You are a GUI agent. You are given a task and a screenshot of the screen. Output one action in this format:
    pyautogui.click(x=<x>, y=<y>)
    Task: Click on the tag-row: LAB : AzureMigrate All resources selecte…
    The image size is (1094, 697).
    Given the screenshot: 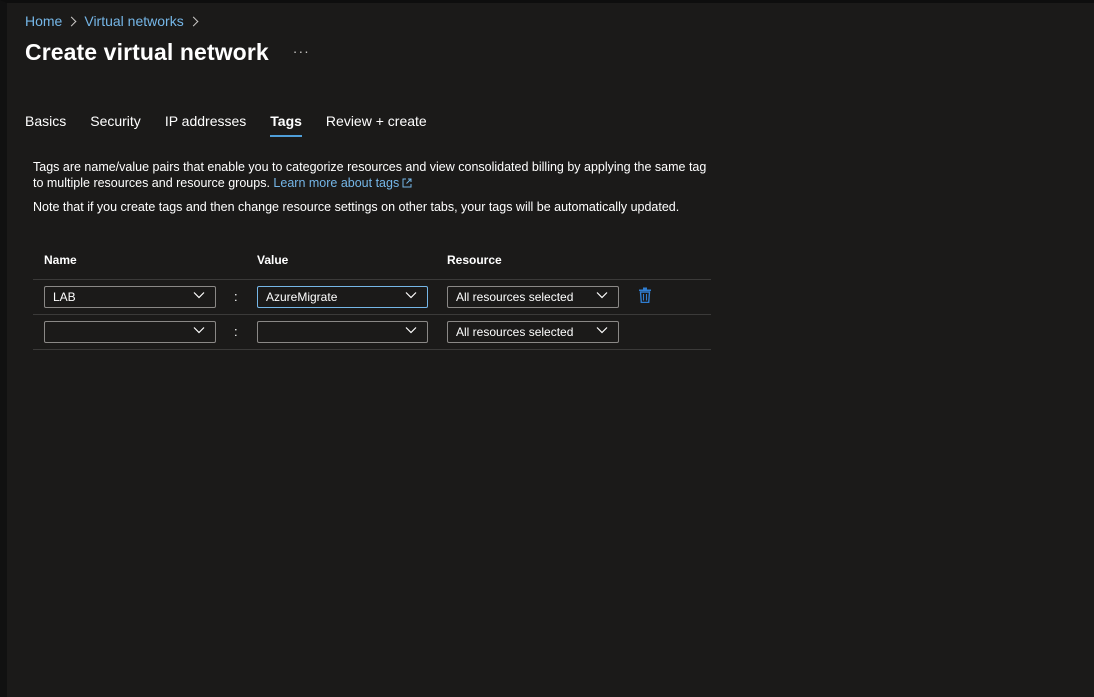 What is the action you would take?
    pyautogui.click(x=372, y=297)
    